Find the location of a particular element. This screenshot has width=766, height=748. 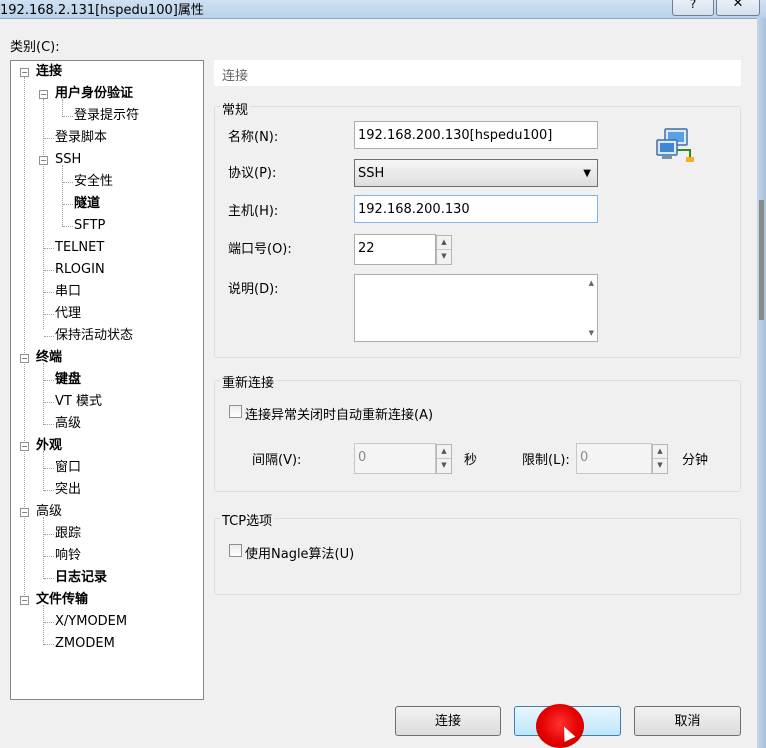

tree-item-security: 安全性 is located at coordinates (93, 182).